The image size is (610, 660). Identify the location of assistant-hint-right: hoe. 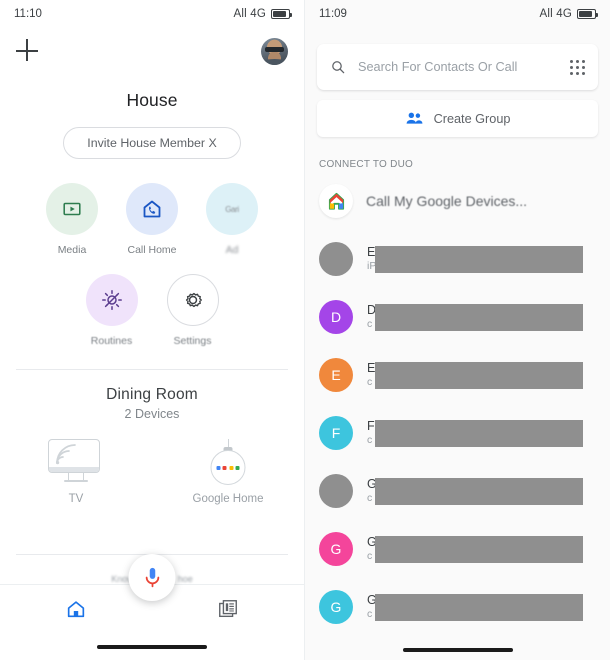
(185, 579).